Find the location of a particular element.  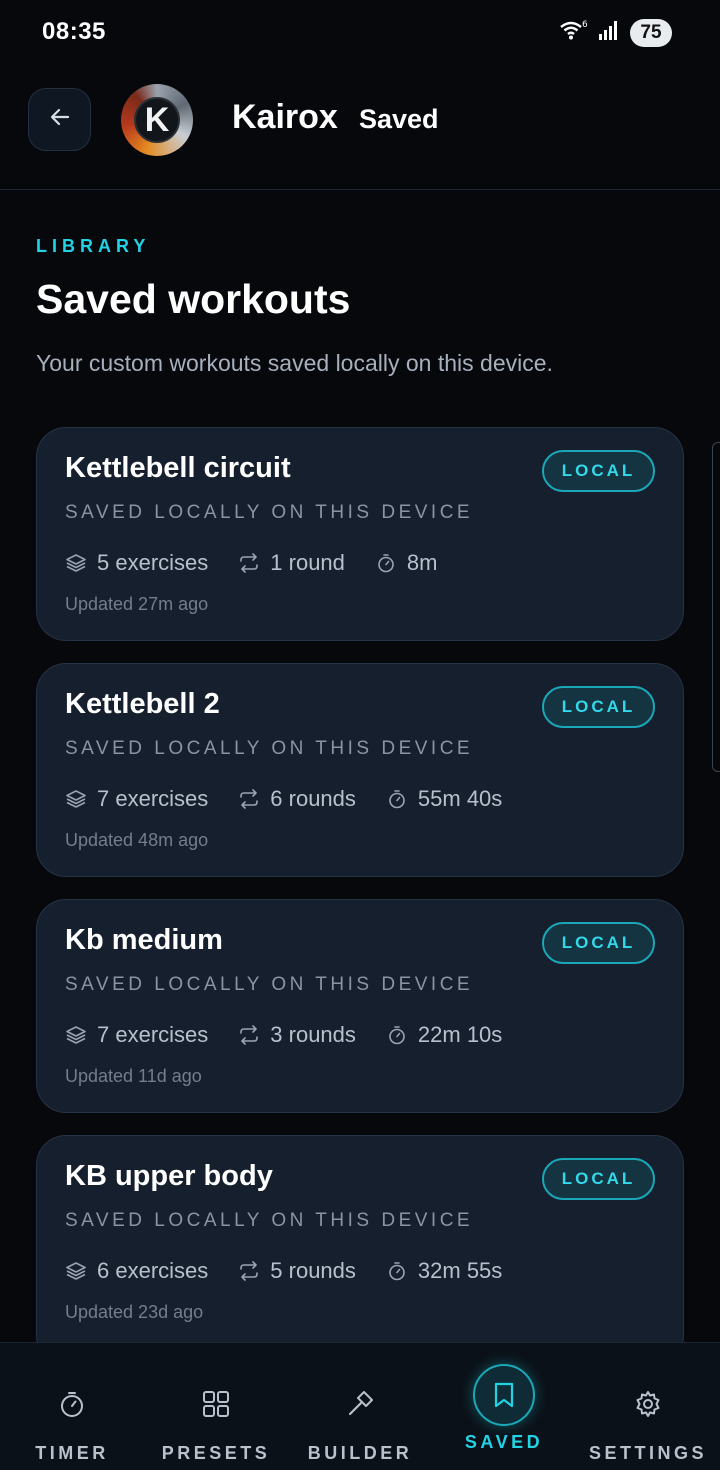

exercises-stat: 6 exercises is located at coordinates (136, 1271).